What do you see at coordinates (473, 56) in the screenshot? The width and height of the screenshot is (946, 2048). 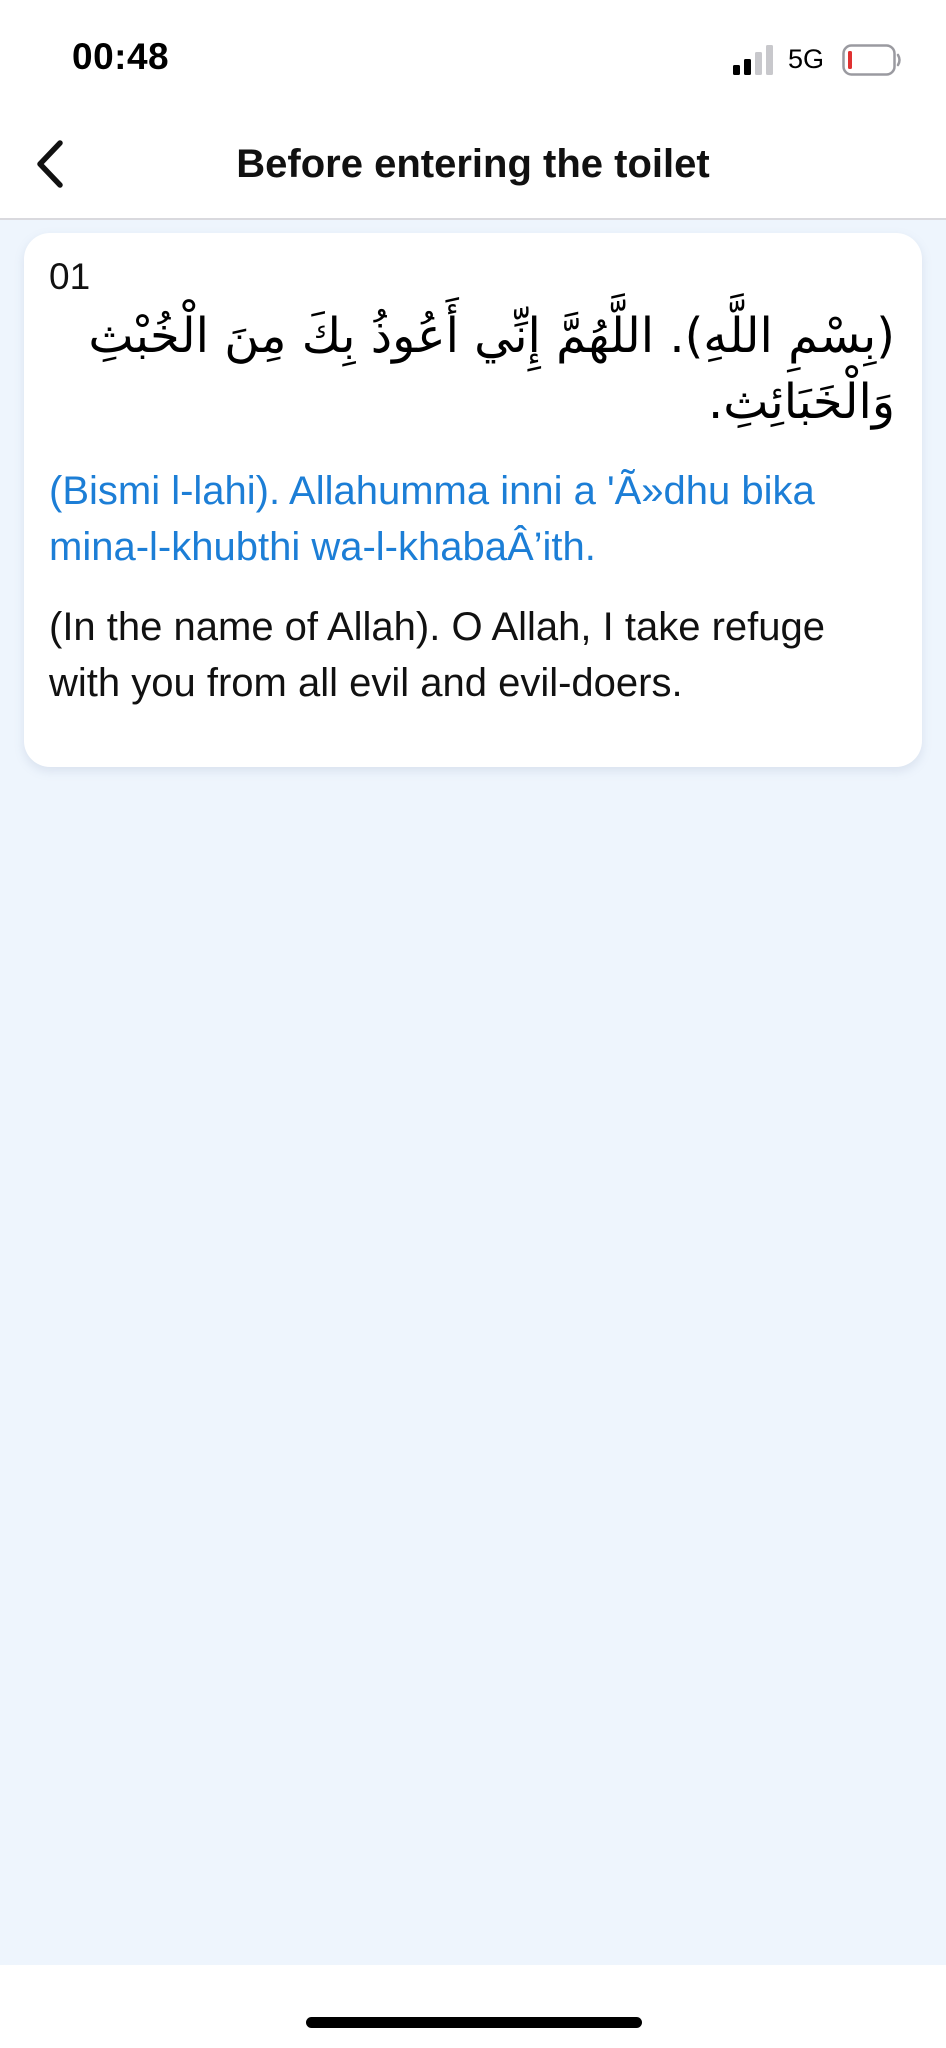 I see `status-bar: 00:48 5G` at bounding box center [473, 56].